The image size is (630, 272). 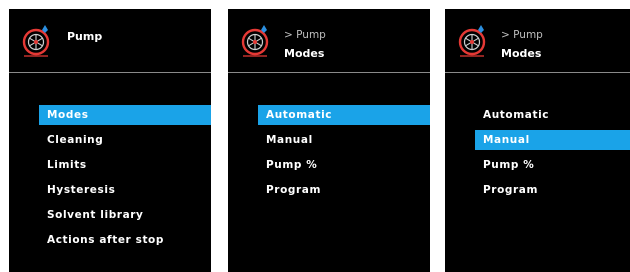 I want to click on menu-item-cleaning: Cleaning, so click(x=125, y=142).